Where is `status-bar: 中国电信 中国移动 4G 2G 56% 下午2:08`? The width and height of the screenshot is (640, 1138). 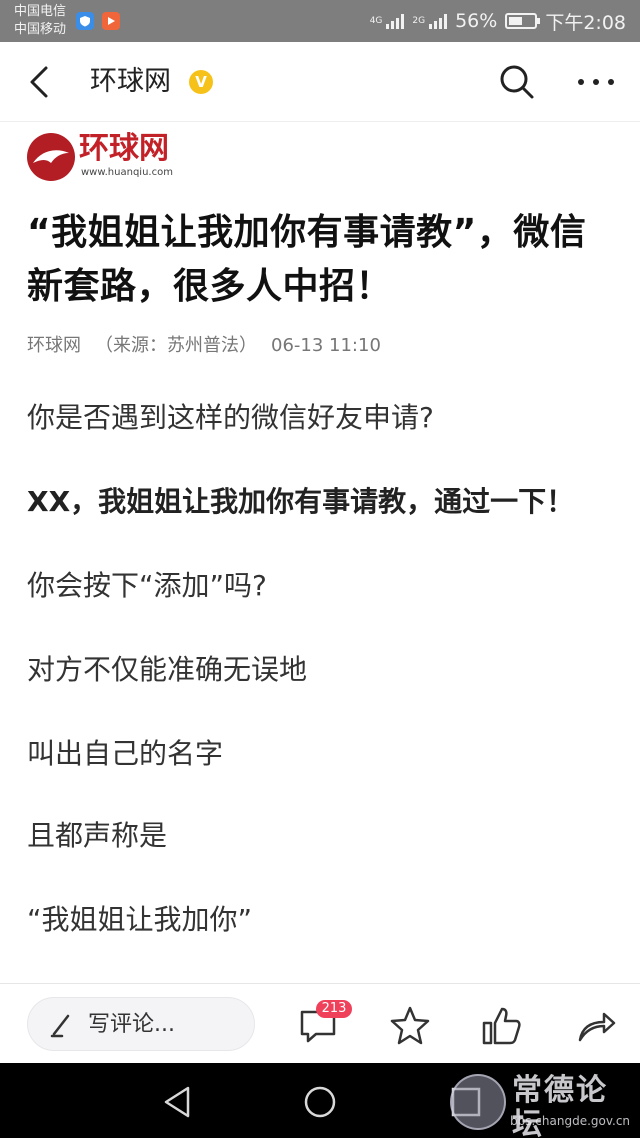 status-bar: 中国电信 中国移动 4G 2G 56% 下午2:08 is located at coordinates (320, 21).